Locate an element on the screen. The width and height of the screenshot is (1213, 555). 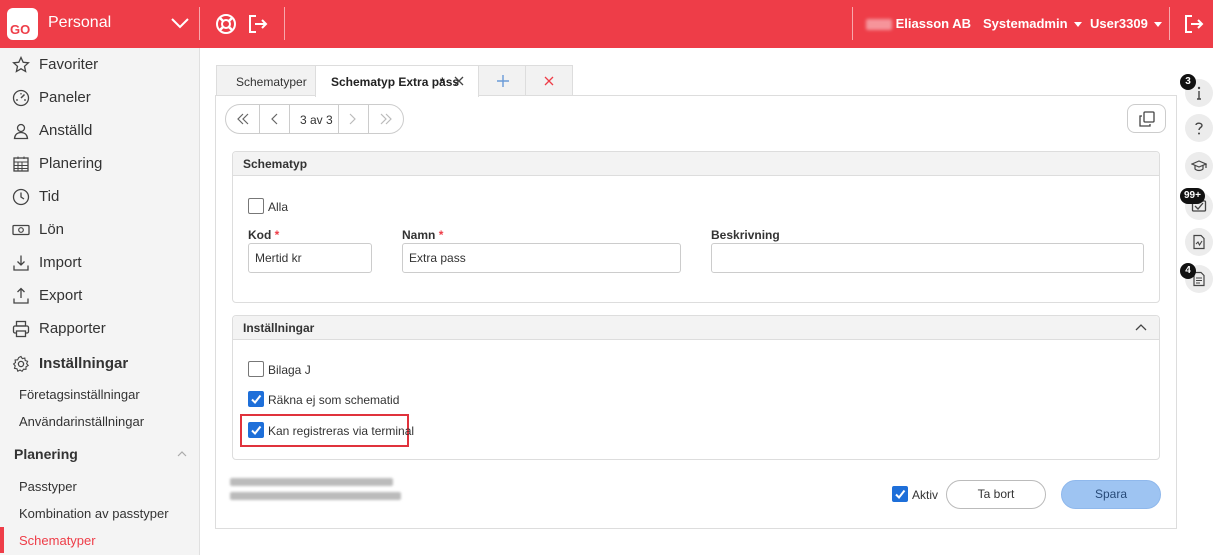
signed-documents-button is located at coordinates (1199, 242).